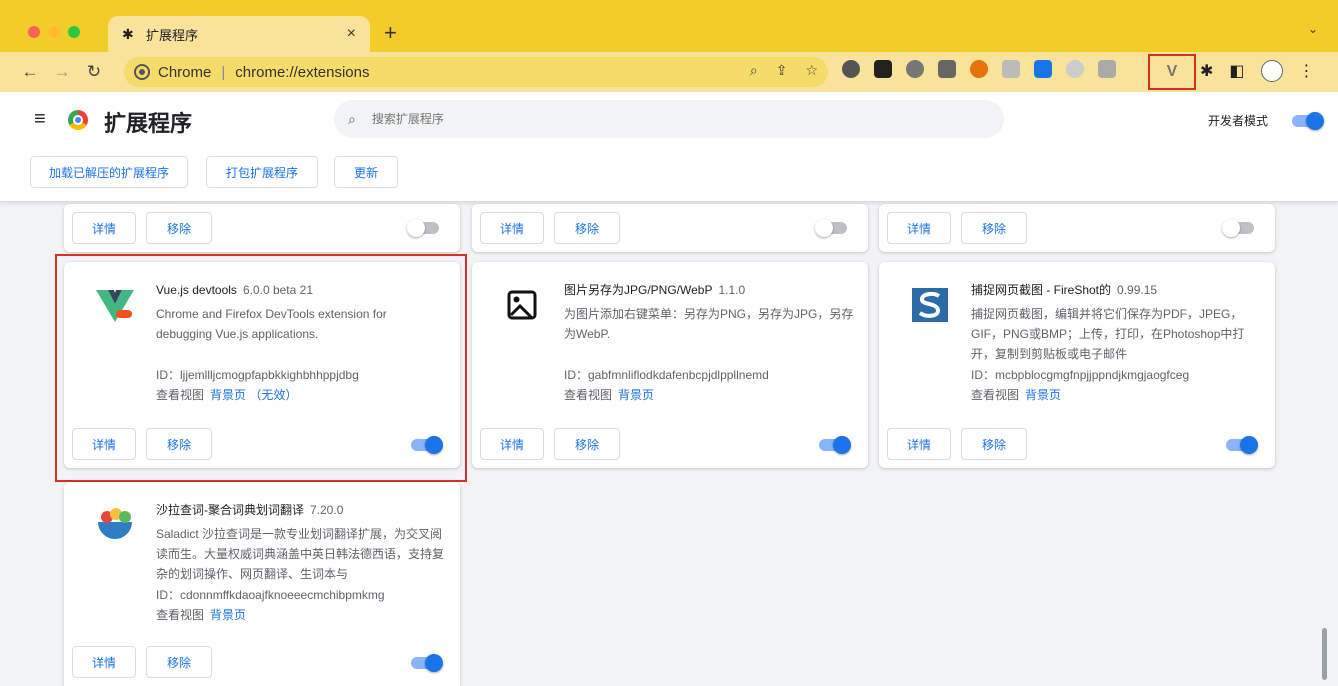  What do you see at coordinates (327, 510) in the screenshot?
I see `extension-version: 7.20.0` at bounding box center [327, 510].